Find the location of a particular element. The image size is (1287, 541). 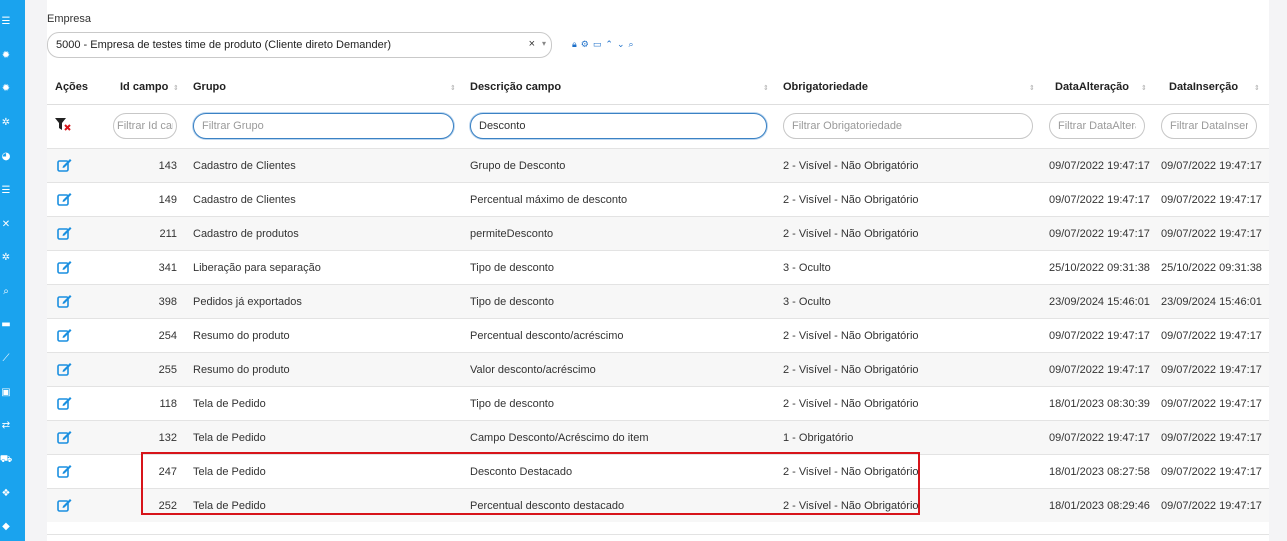

cell-grupo: Resumo do produto is located at coordinates (241, 370).